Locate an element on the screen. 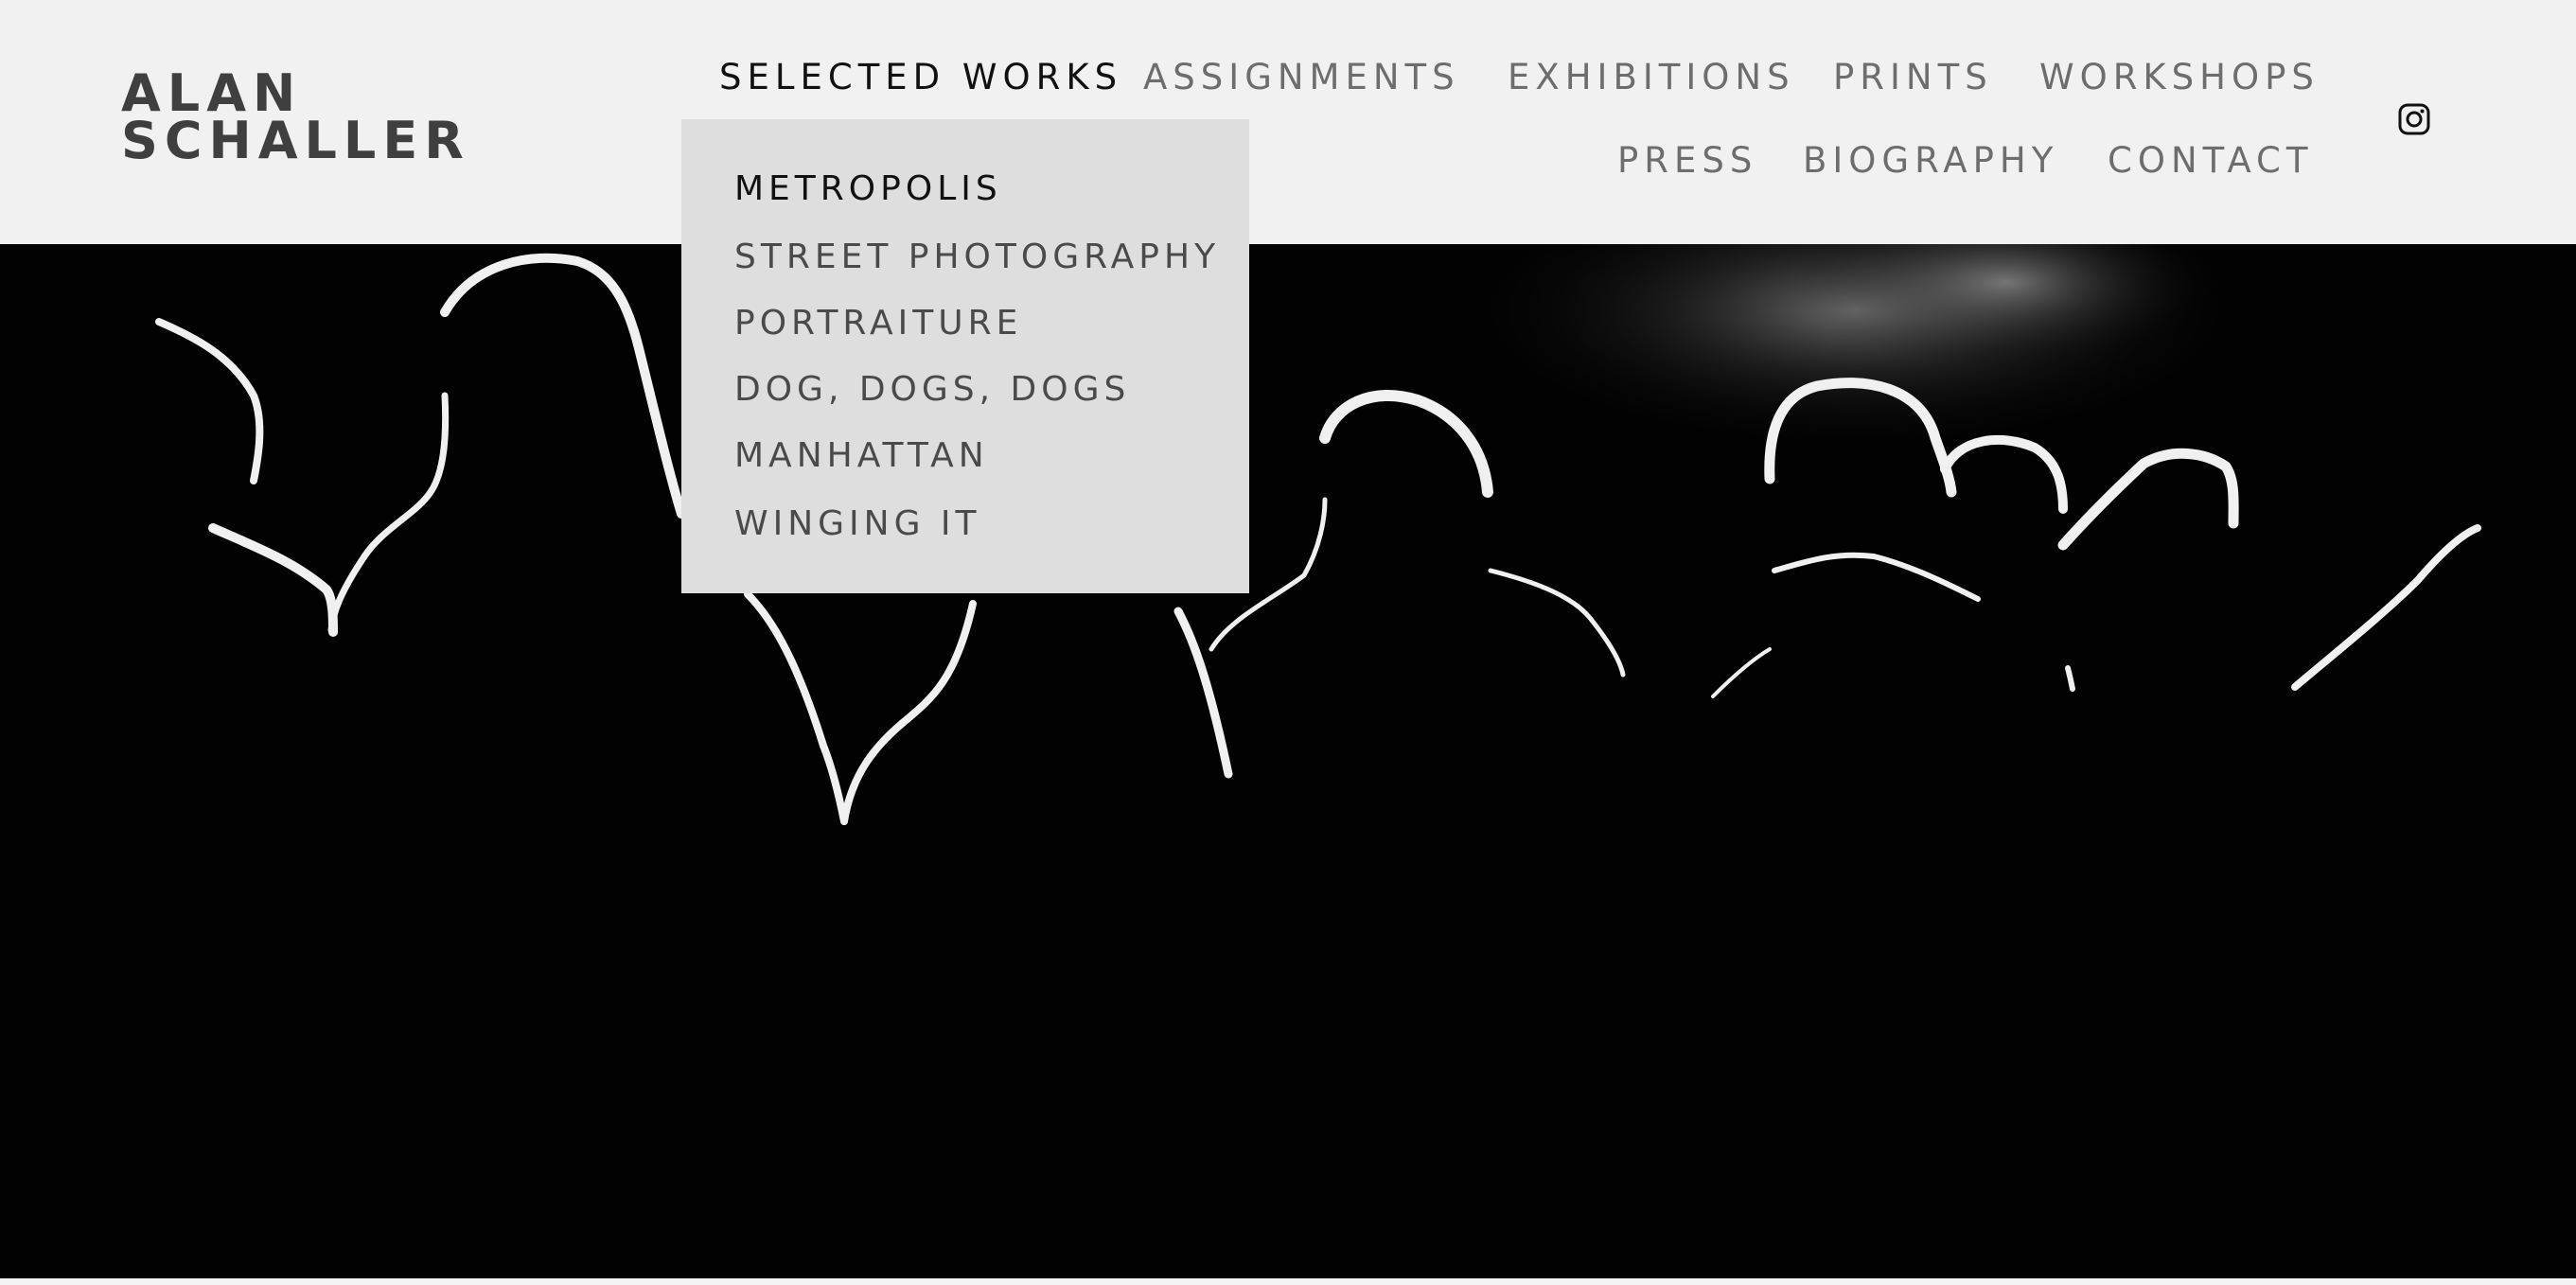 The height and width of the screenshot is (1285, 2576). nav-biography: BIOGRAPHY is located at coordinates (1930, 161).